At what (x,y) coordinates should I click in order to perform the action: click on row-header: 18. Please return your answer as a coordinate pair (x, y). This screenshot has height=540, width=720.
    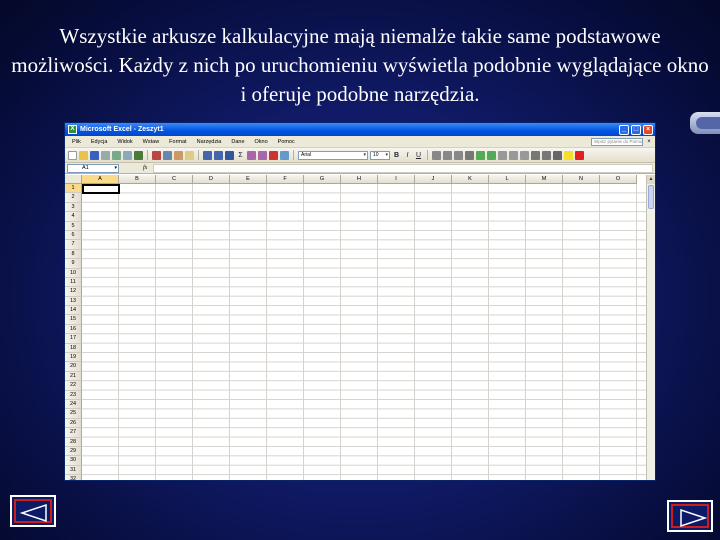
    Looking at the image, I should click on (73, 348).